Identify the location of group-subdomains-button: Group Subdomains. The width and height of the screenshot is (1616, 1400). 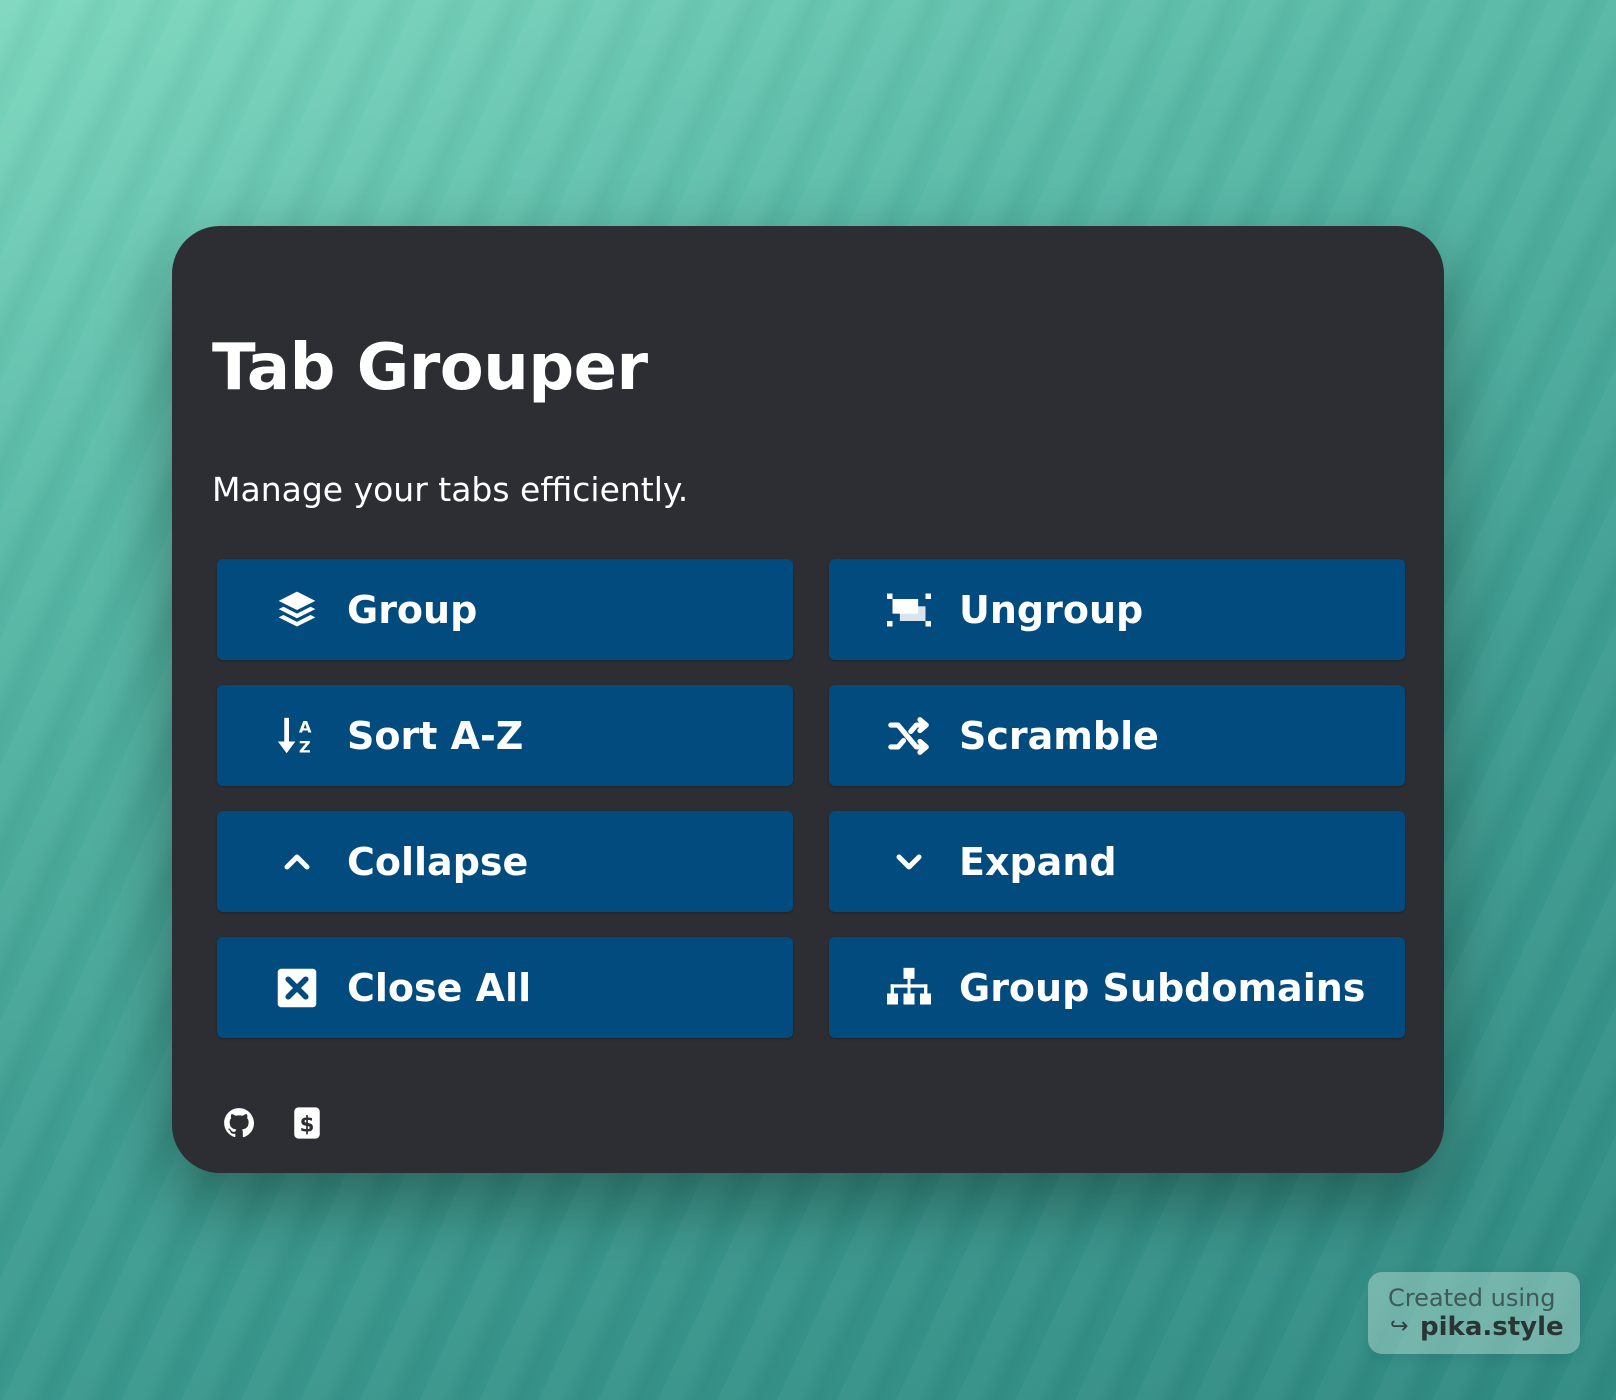
(1117, 987).